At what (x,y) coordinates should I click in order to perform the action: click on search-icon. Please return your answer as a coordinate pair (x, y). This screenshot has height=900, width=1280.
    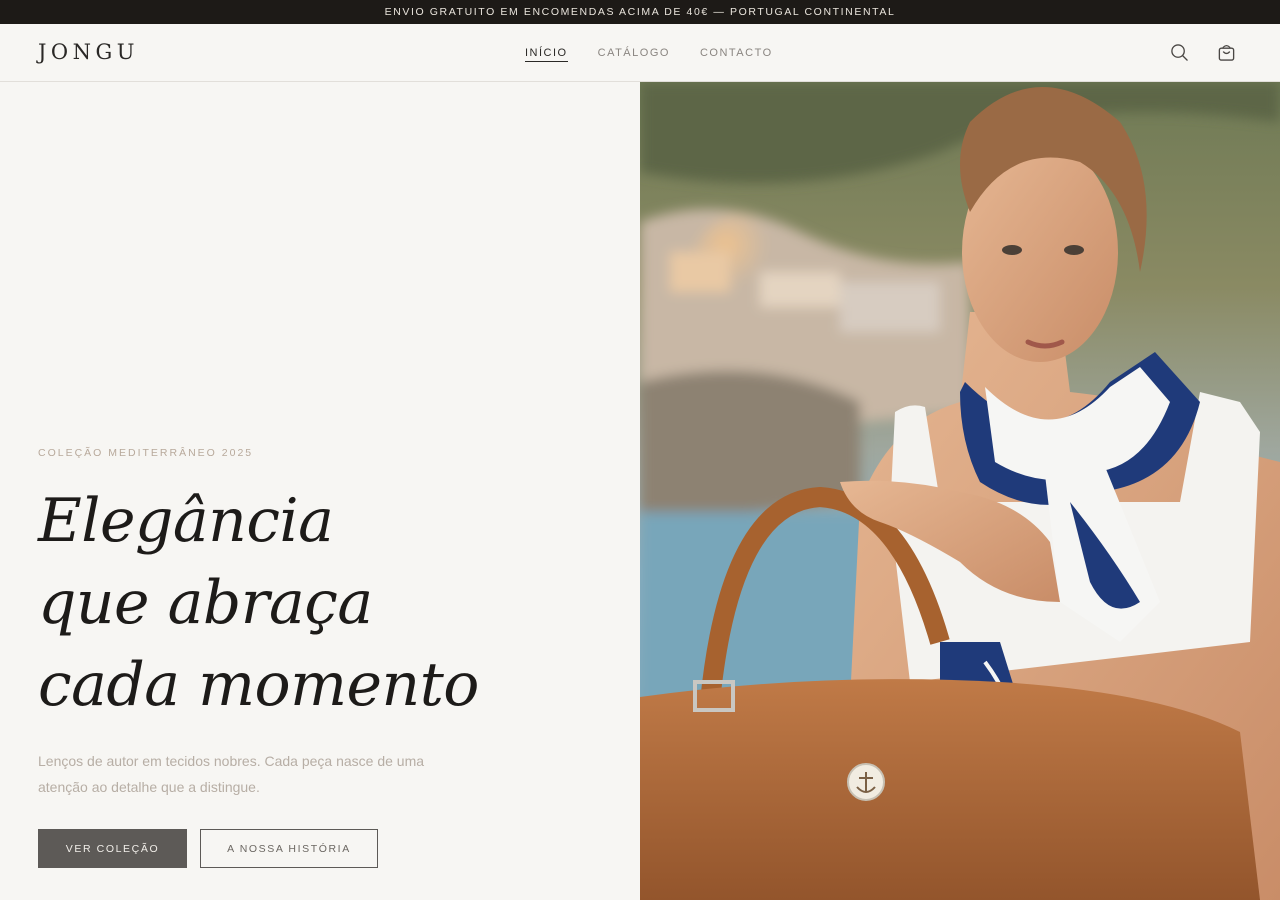
    Looking at the image, I should click on (1179, 52).